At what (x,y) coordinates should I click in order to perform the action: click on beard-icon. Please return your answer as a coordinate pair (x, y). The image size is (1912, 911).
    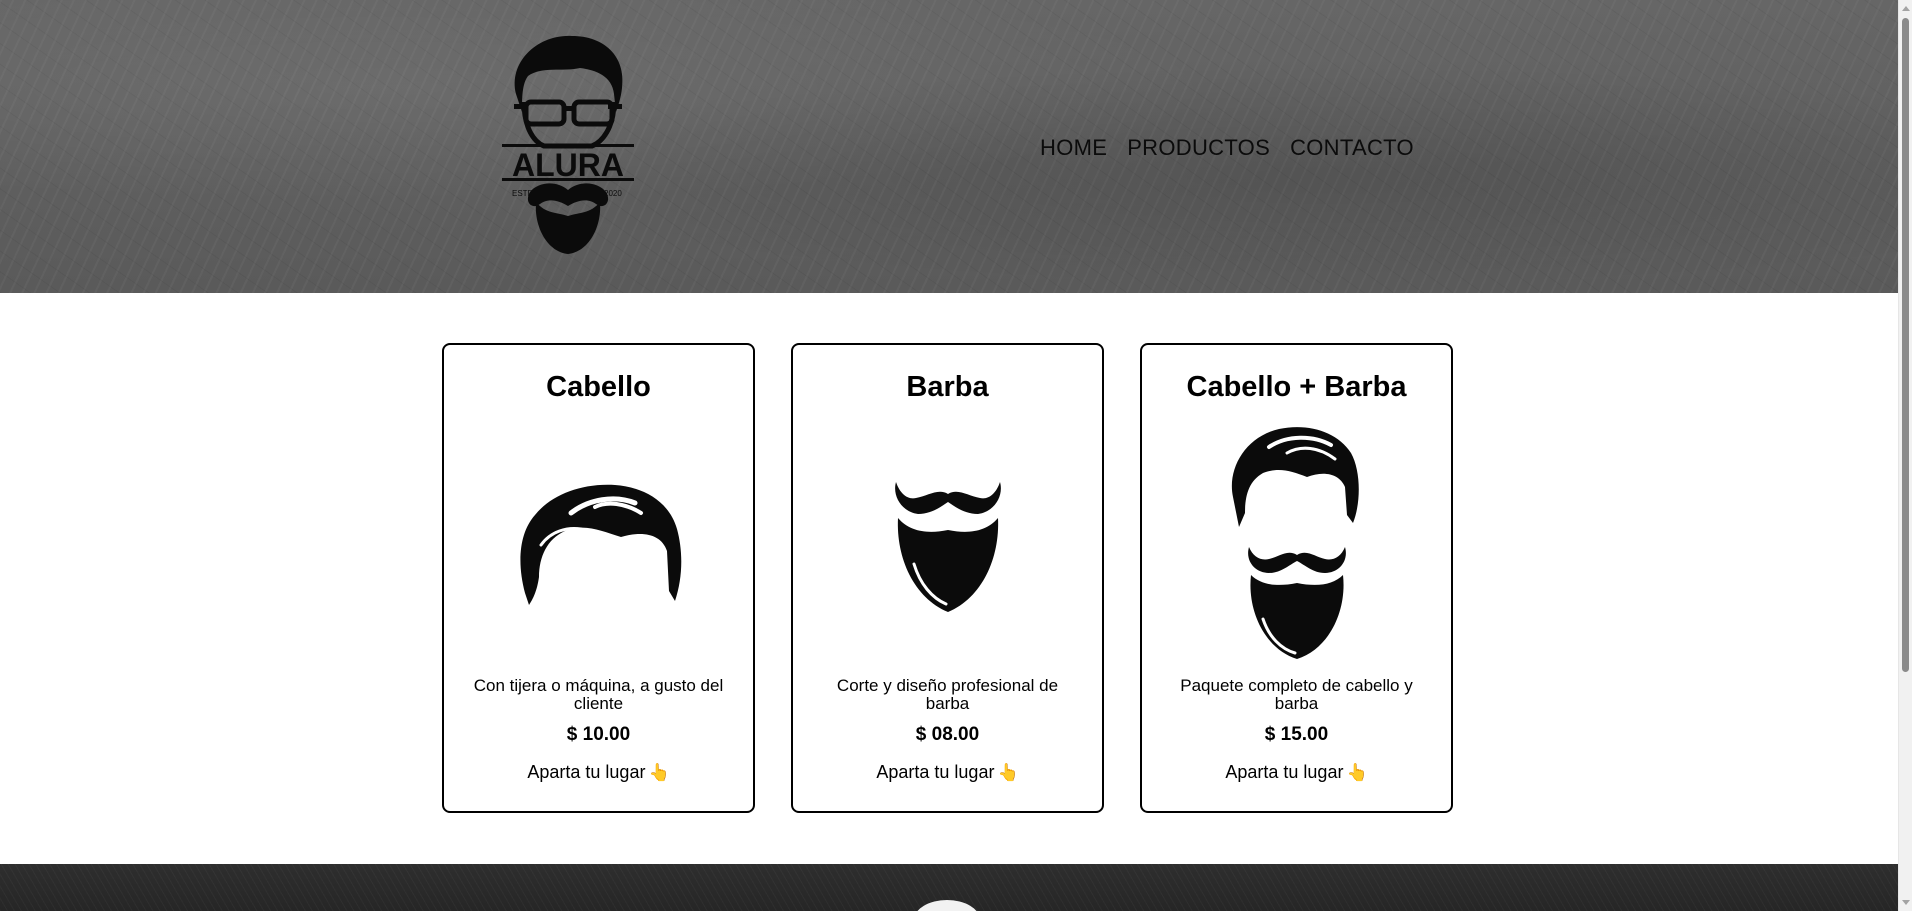
    Looking at the image, I should click on (947, 547).